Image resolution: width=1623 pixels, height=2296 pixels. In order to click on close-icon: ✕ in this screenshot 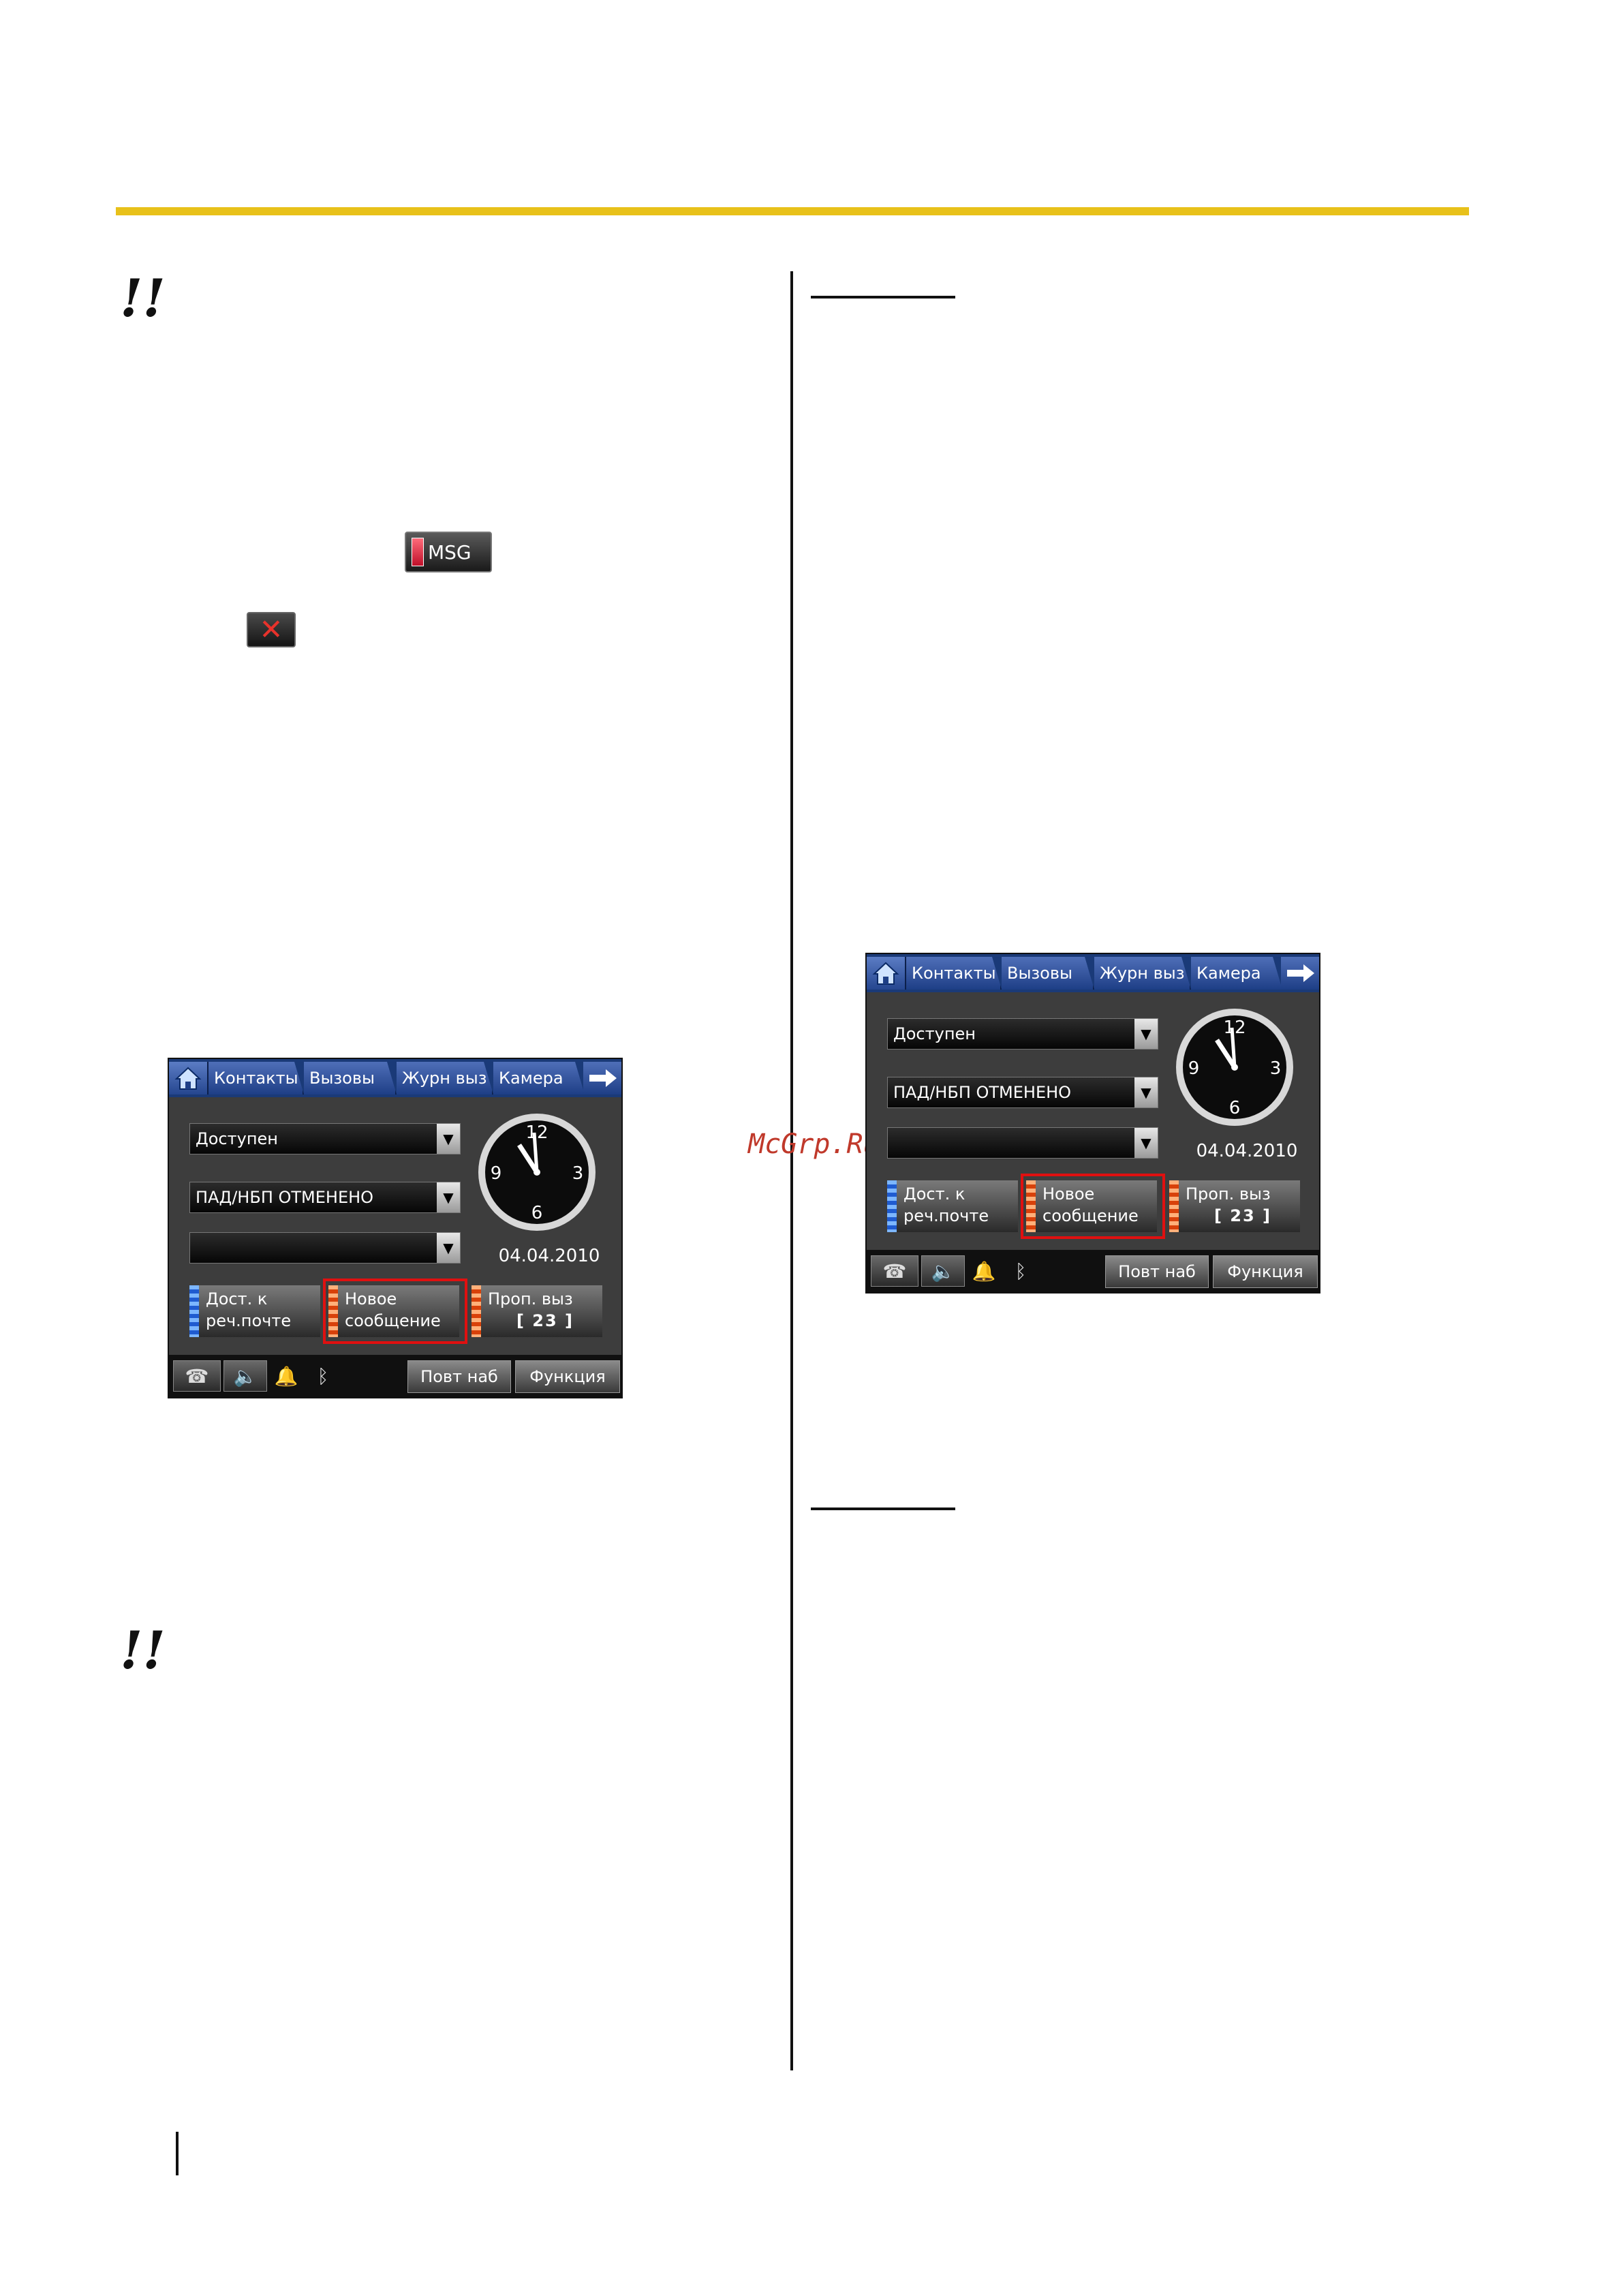, I will do `click(271, 629)`.